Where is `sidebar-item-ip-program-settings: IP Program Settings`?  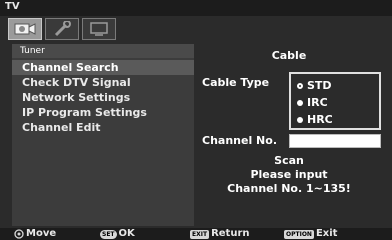
sidebar-item-ip-program-settings: IP Program Settings is located at coordinates (103, 112).